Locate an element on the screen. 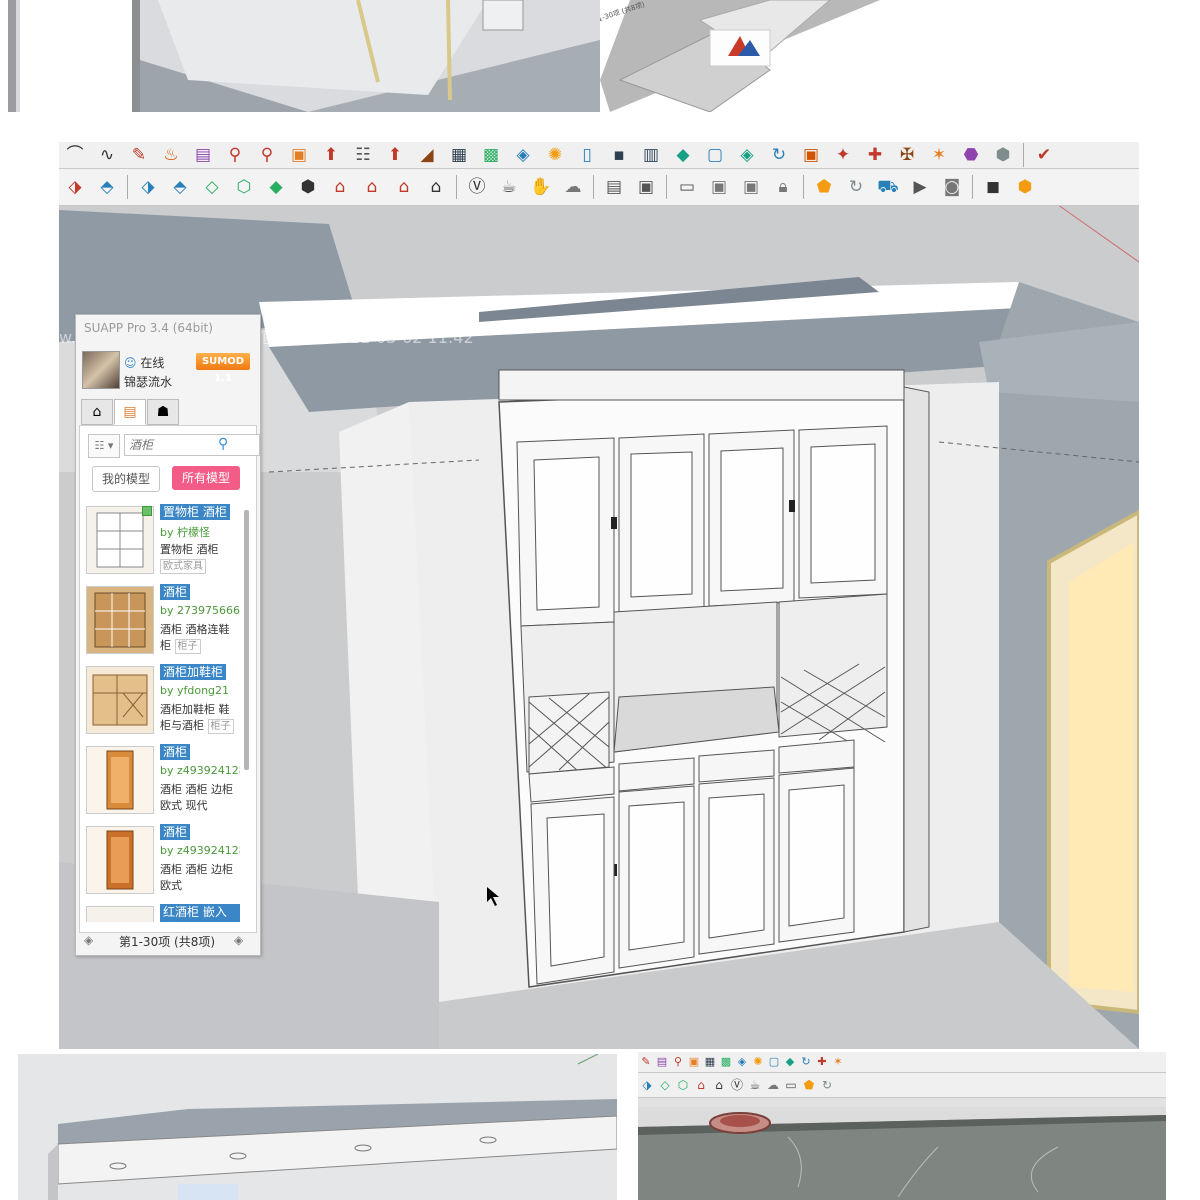 This screenshot has width=1200, height=1200. box-icon: ⬢ is located at coordinates (308, 187).